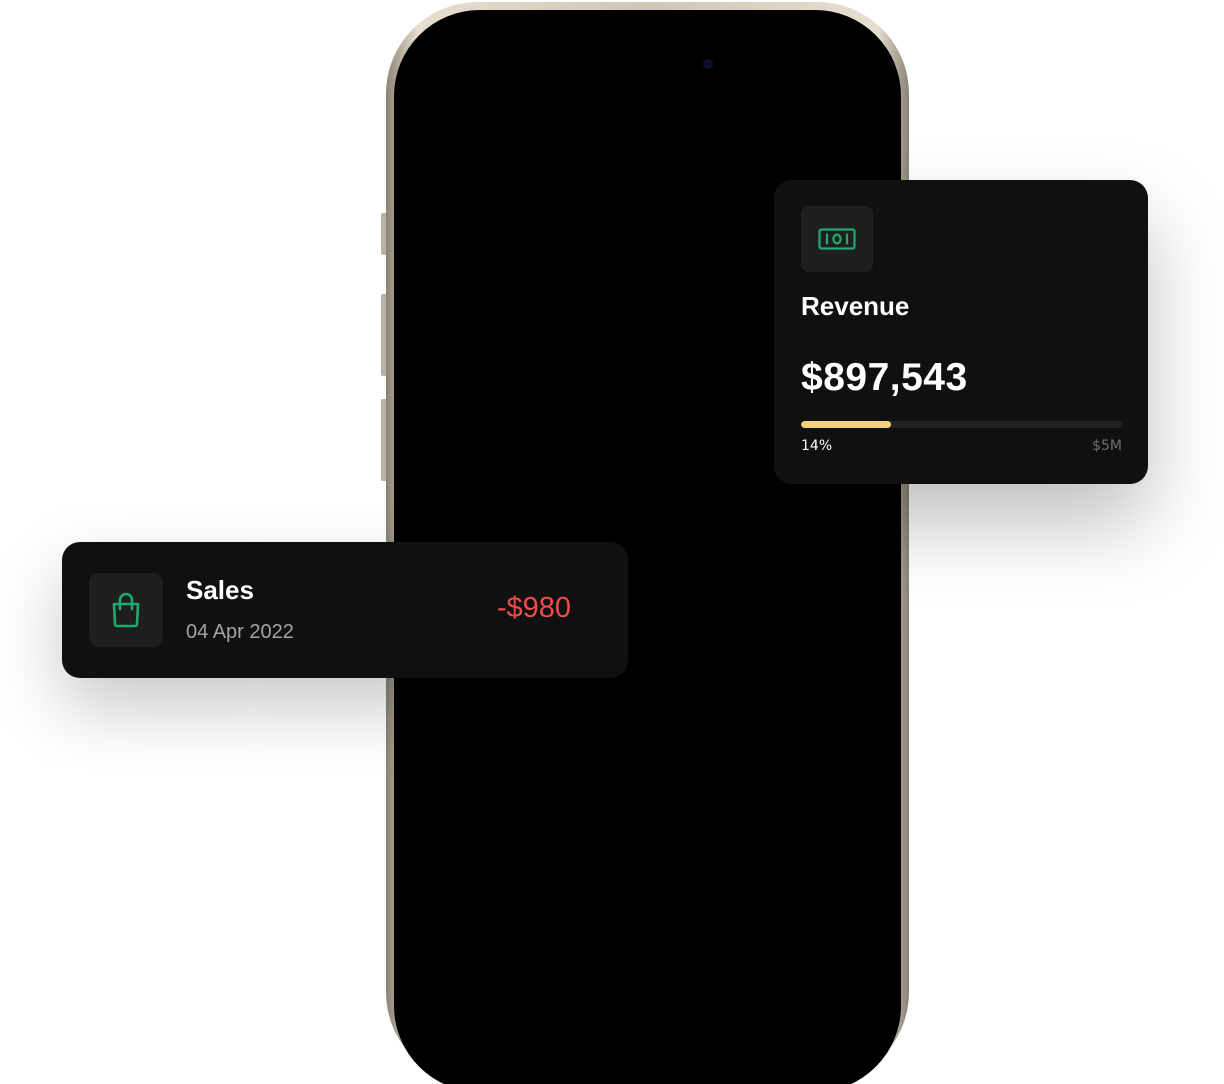 This screenshot has width=1224, height=1084. I want to click on banknote-icon, so click(837, 239).